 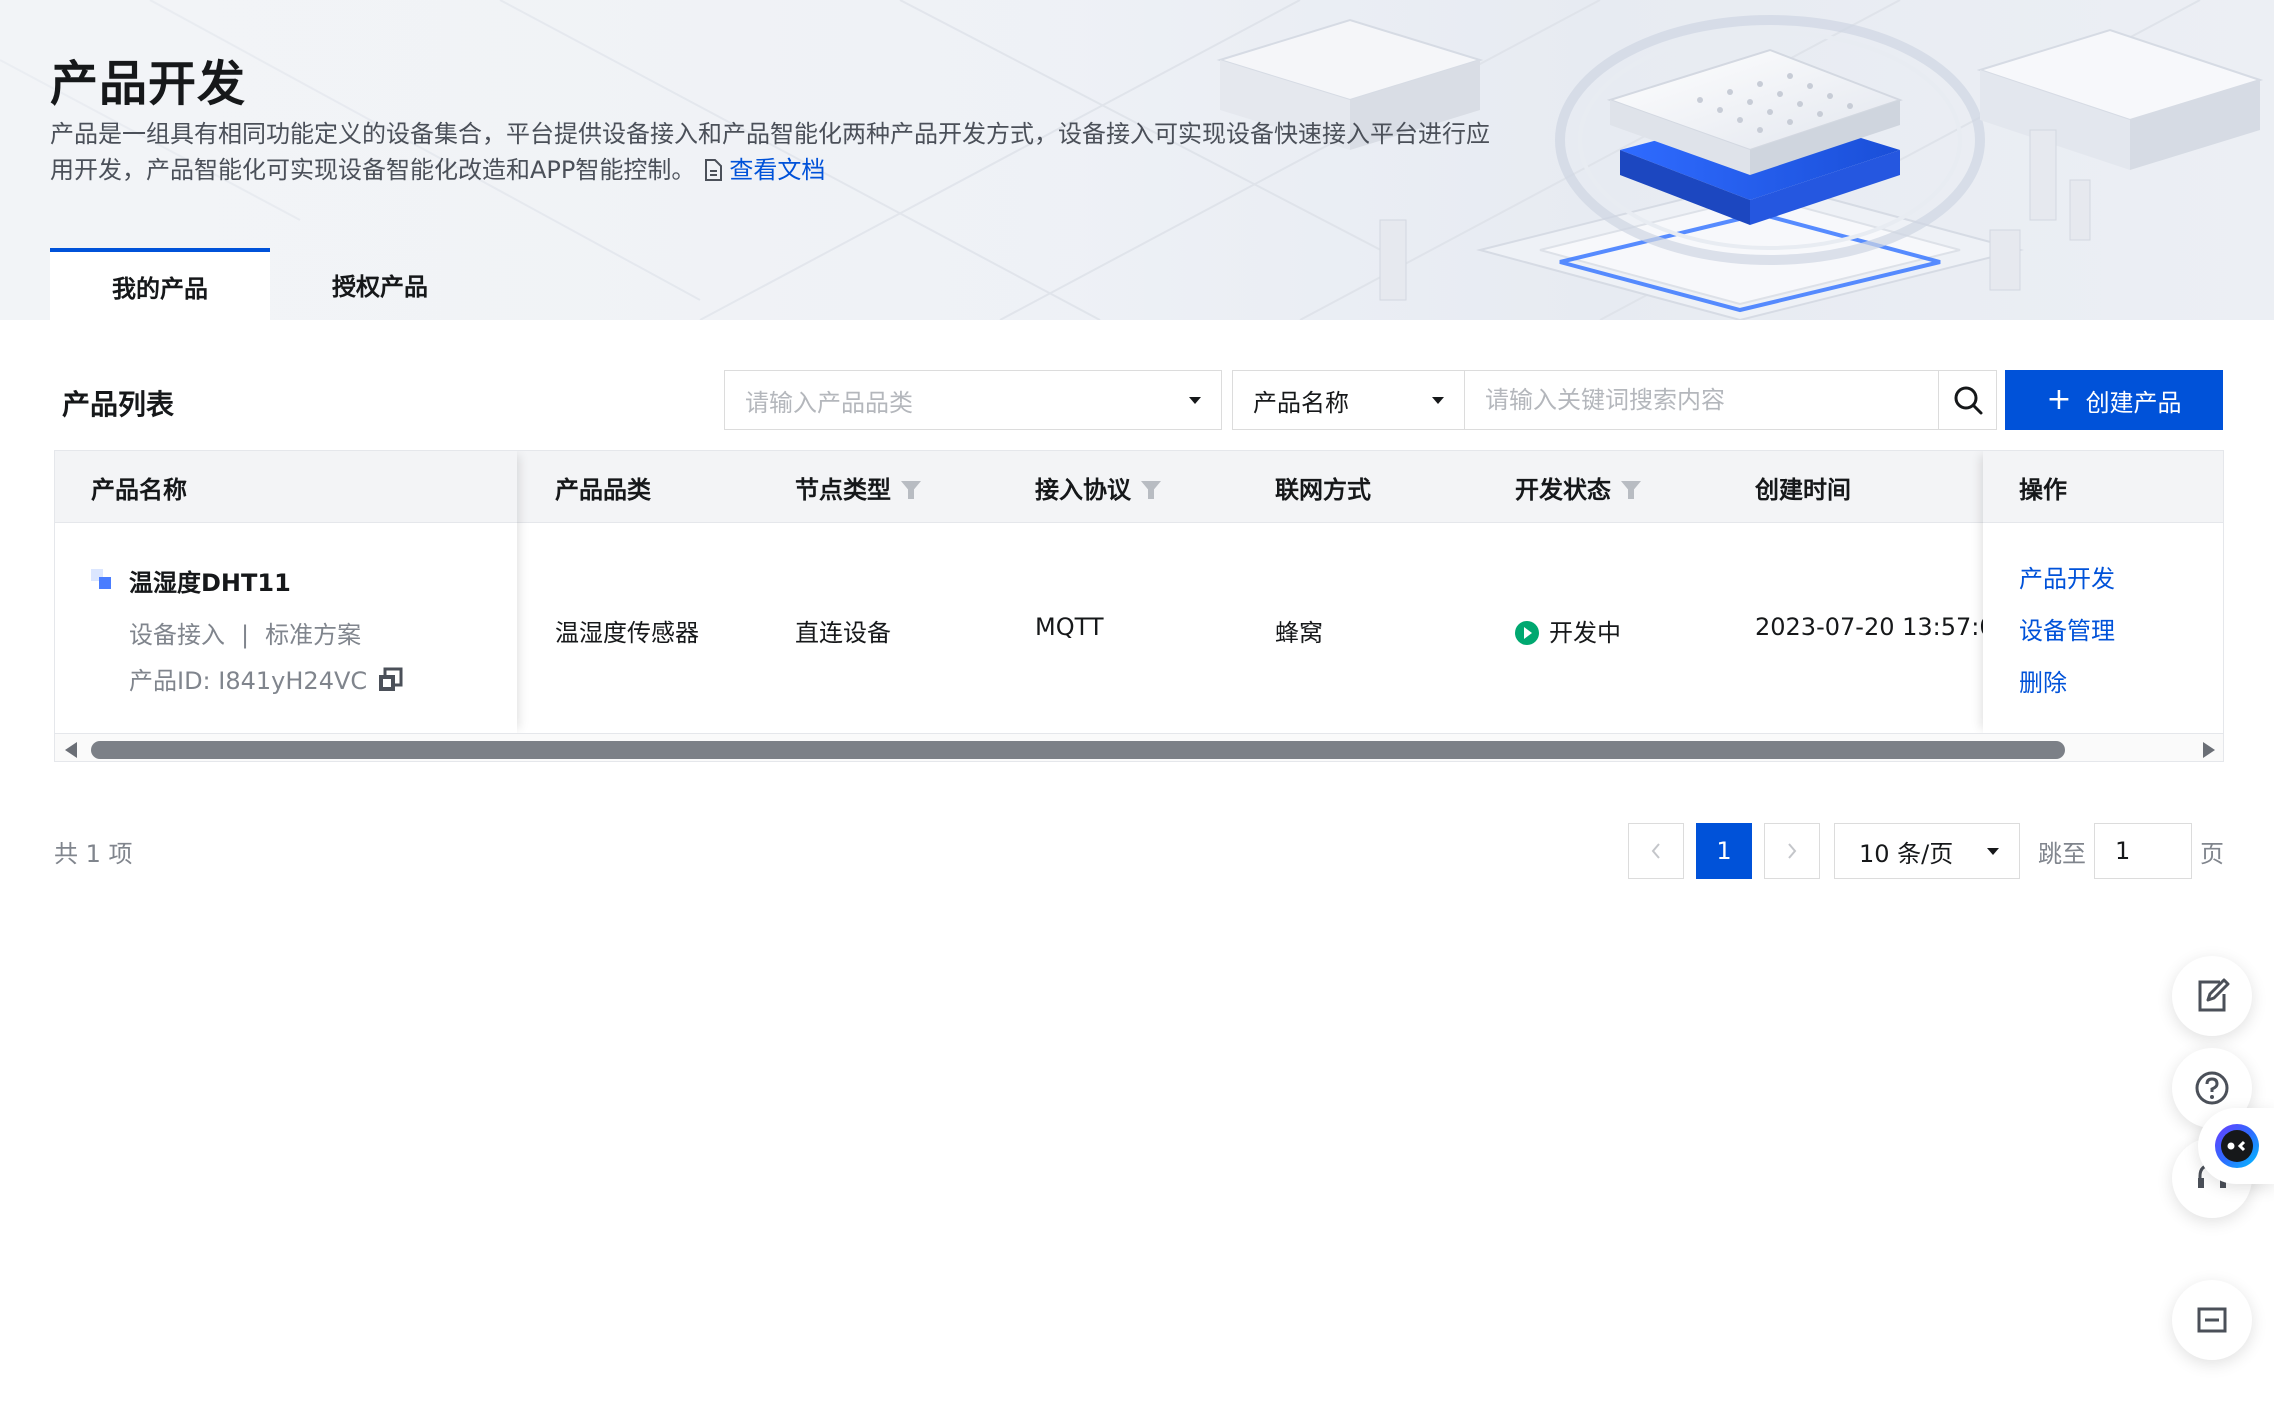 I want to click on section-title: 产品列表, so click(x=118, y=404).